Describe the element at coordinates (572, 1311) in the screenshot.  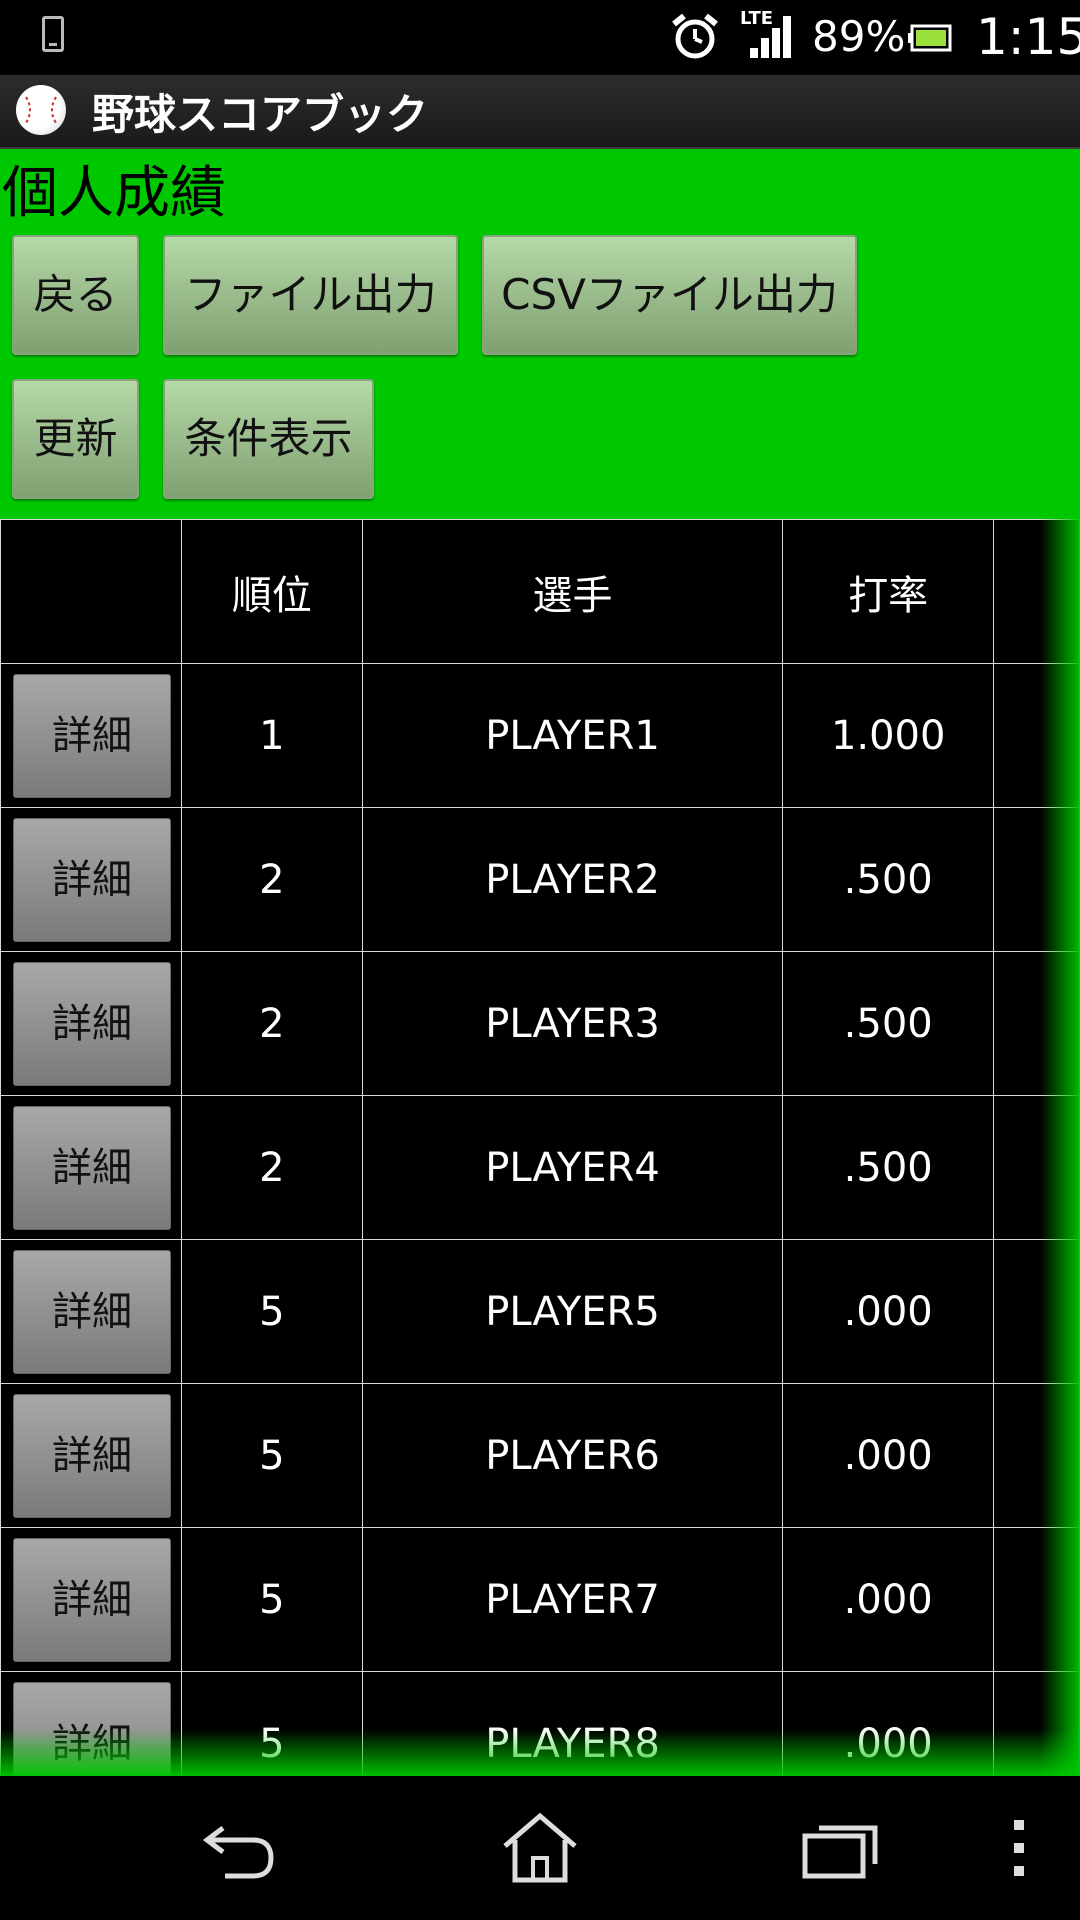
I see `player-cell: PLAYER5` at that location.